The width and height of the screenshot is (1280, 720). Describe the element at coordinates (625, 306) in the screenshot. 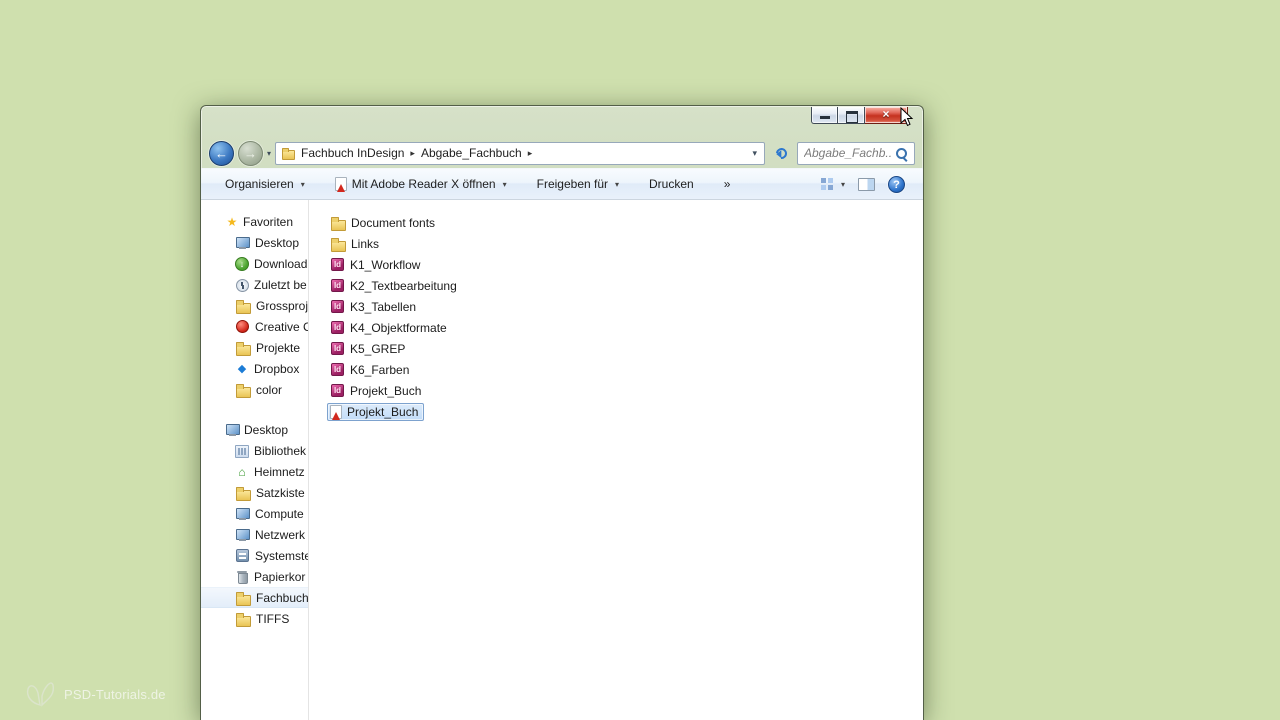

I see `file-row: Id K3_Tabellen` at that location.